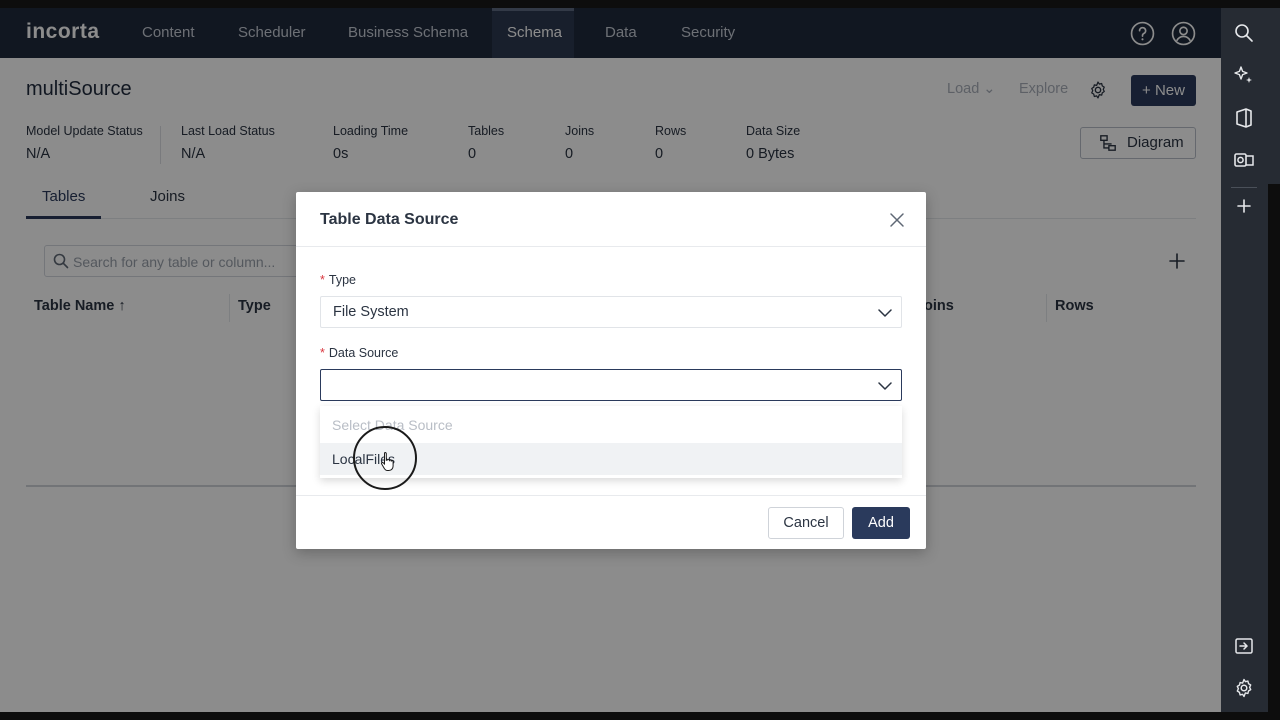 The height and width of the screenshot is (720, 1280). I want to click on dialog-footer-divider, so click(611, 495).